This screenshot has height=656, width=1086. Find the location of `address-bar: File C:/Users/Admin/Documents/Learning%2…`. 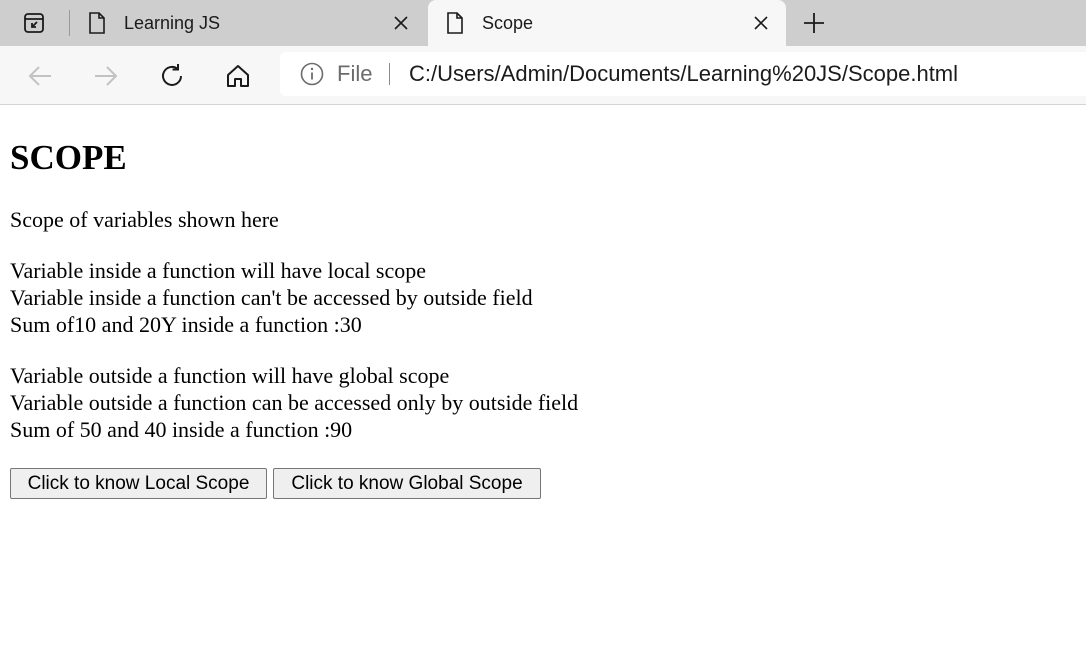

address-bar: File C:/Users/Admin/Documents/Learning%2… is located at coordinates (683, 74).